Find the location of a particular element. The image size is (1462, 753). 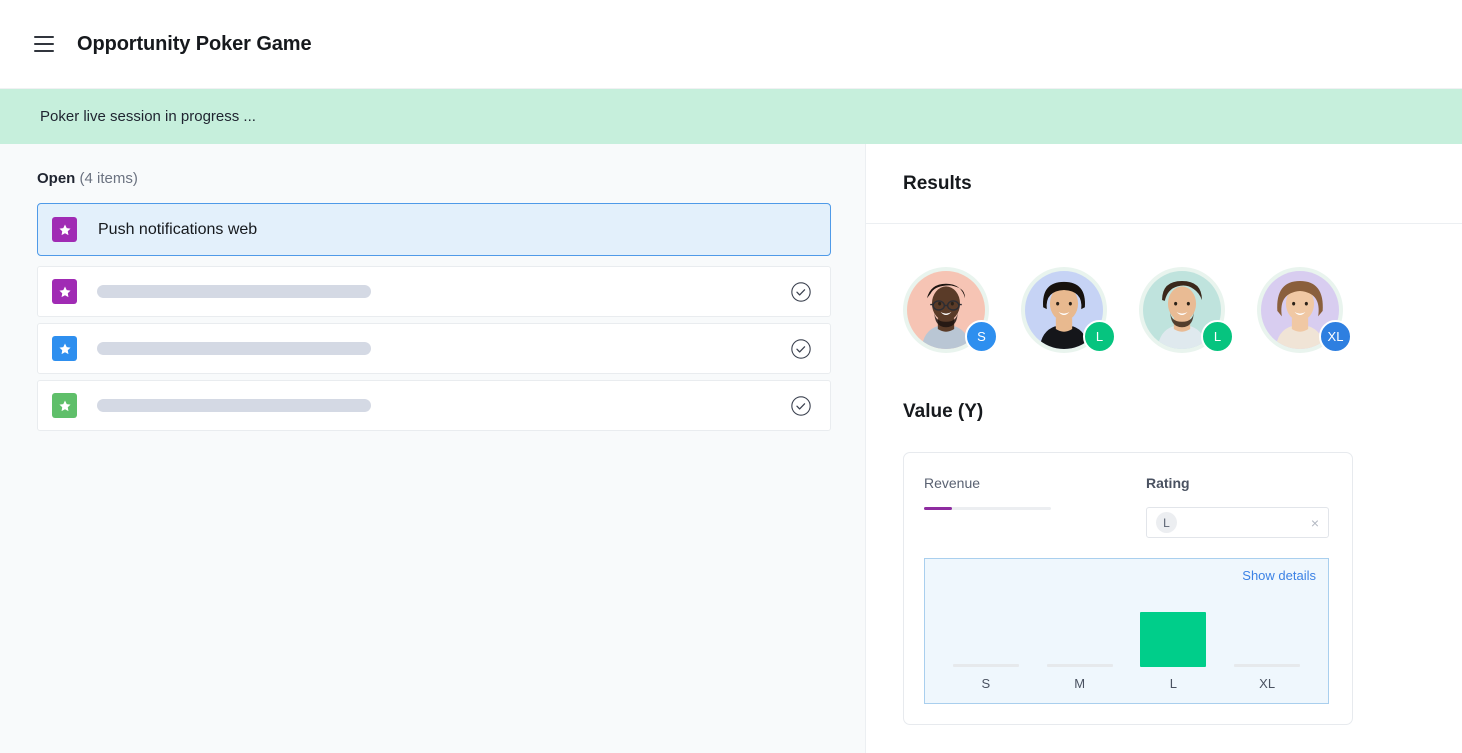

x-axis-tick-label: XL is located at coordinates (1267, 683).